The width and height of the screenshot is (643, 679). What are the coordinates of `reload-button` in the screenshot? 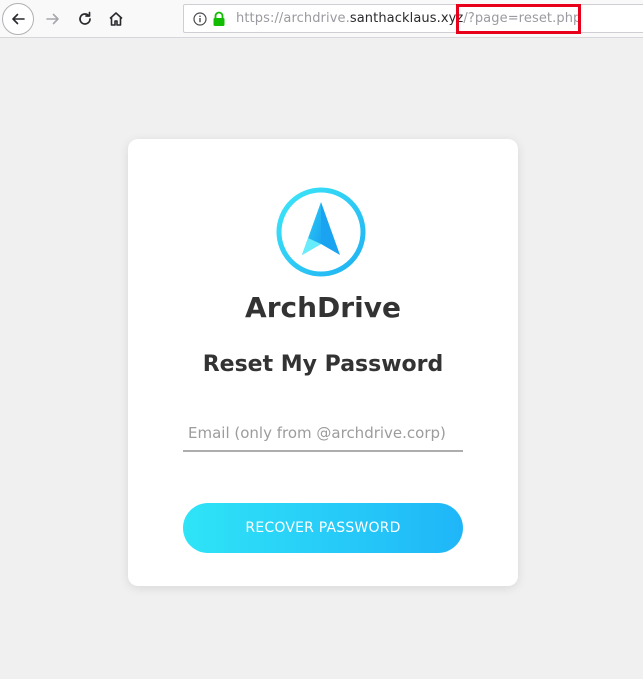 It's located at (85, 19).